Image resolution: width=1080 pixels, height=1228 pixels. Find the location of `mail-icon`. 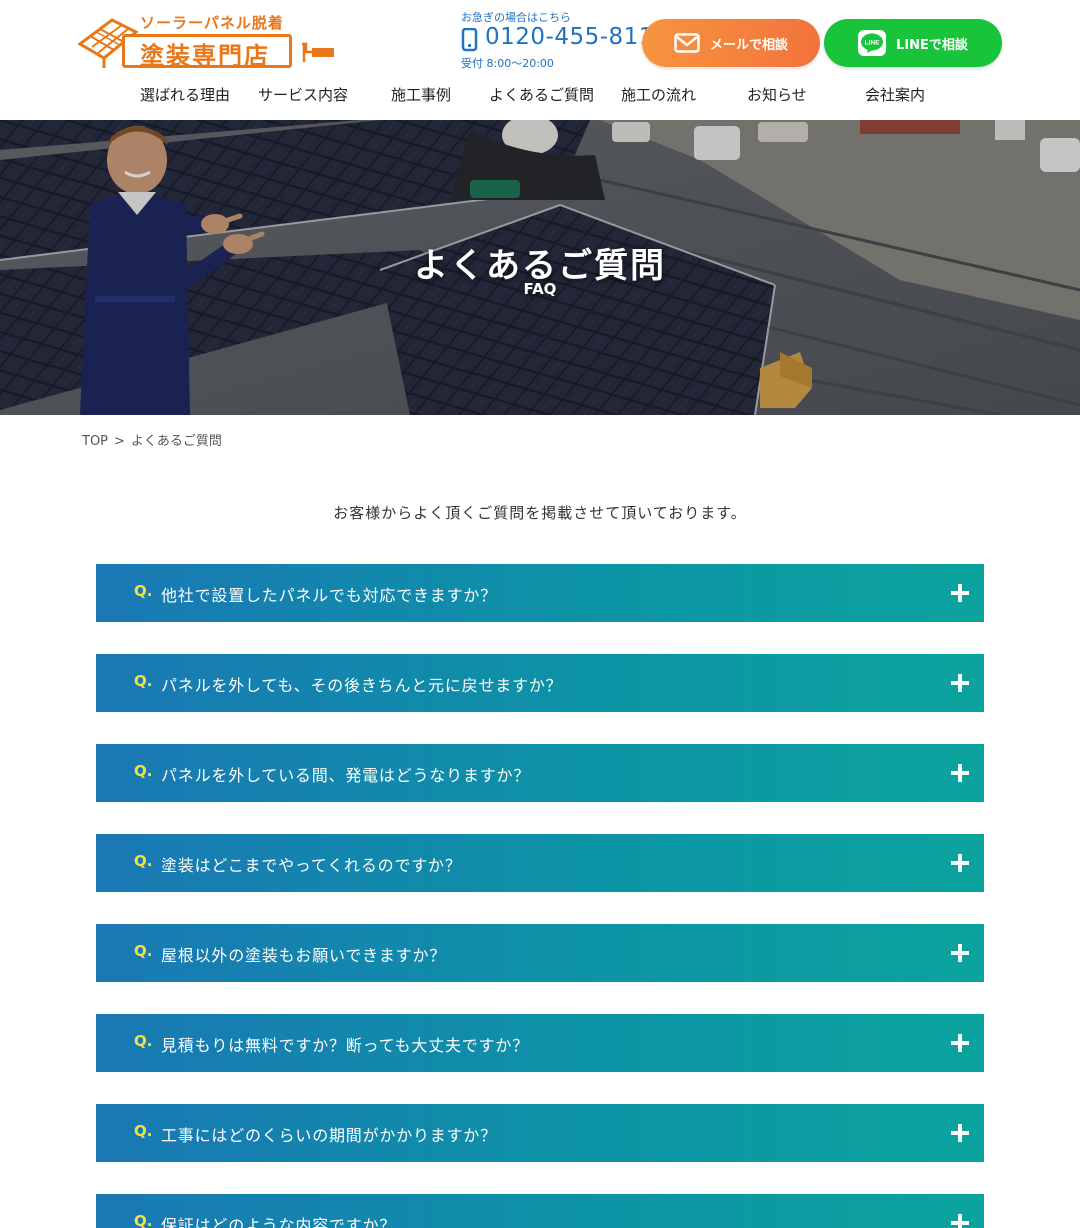

mail-icon is located at coordinates (687, 43).